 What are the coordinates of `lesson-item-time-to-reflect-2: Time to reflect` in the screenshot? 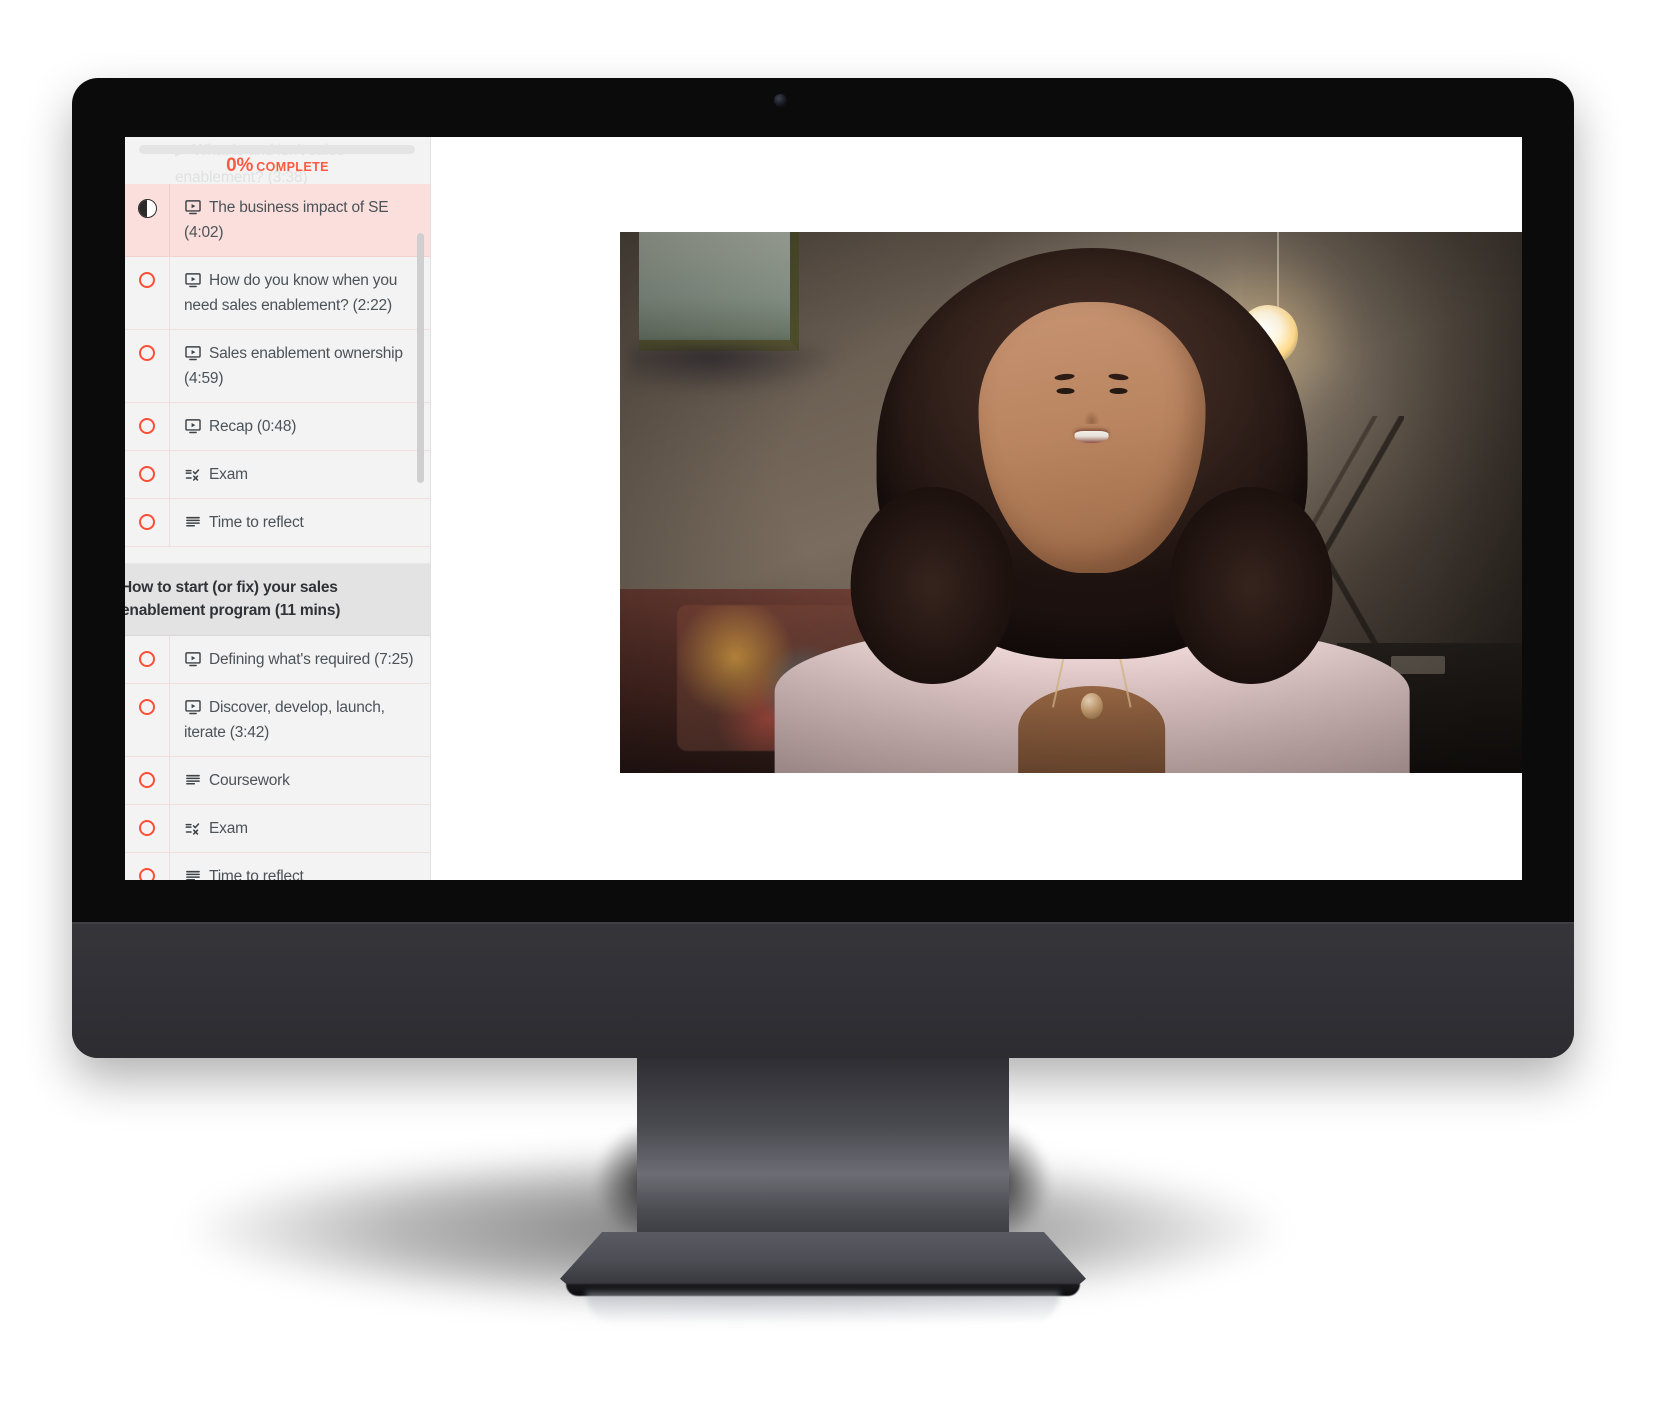 It's located at (277, 866).